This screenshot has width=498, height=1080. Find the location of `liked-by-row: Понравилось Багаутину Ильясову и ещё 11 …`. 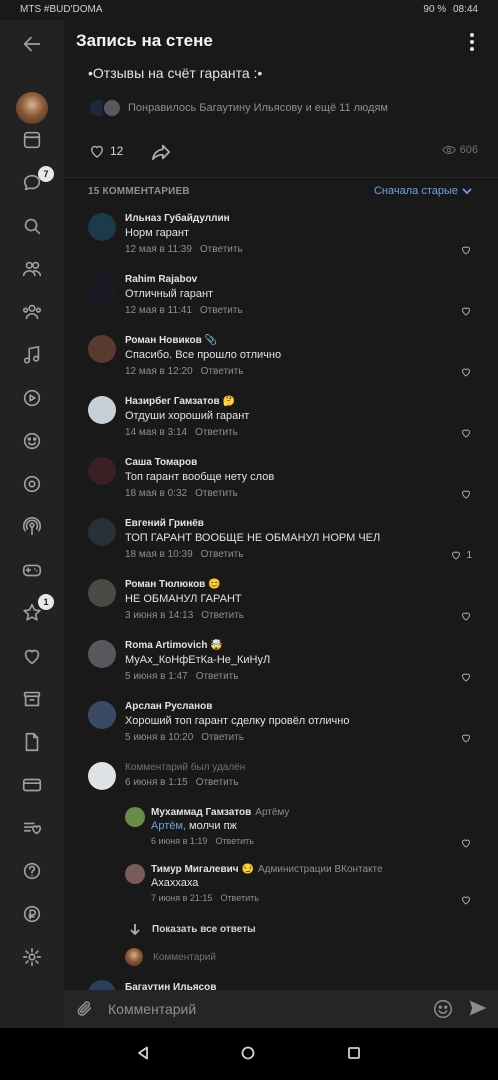

liked-by-row: Понравилось Багаутину Ильясову и ещё 11 … is located at coordinates (238, 108).